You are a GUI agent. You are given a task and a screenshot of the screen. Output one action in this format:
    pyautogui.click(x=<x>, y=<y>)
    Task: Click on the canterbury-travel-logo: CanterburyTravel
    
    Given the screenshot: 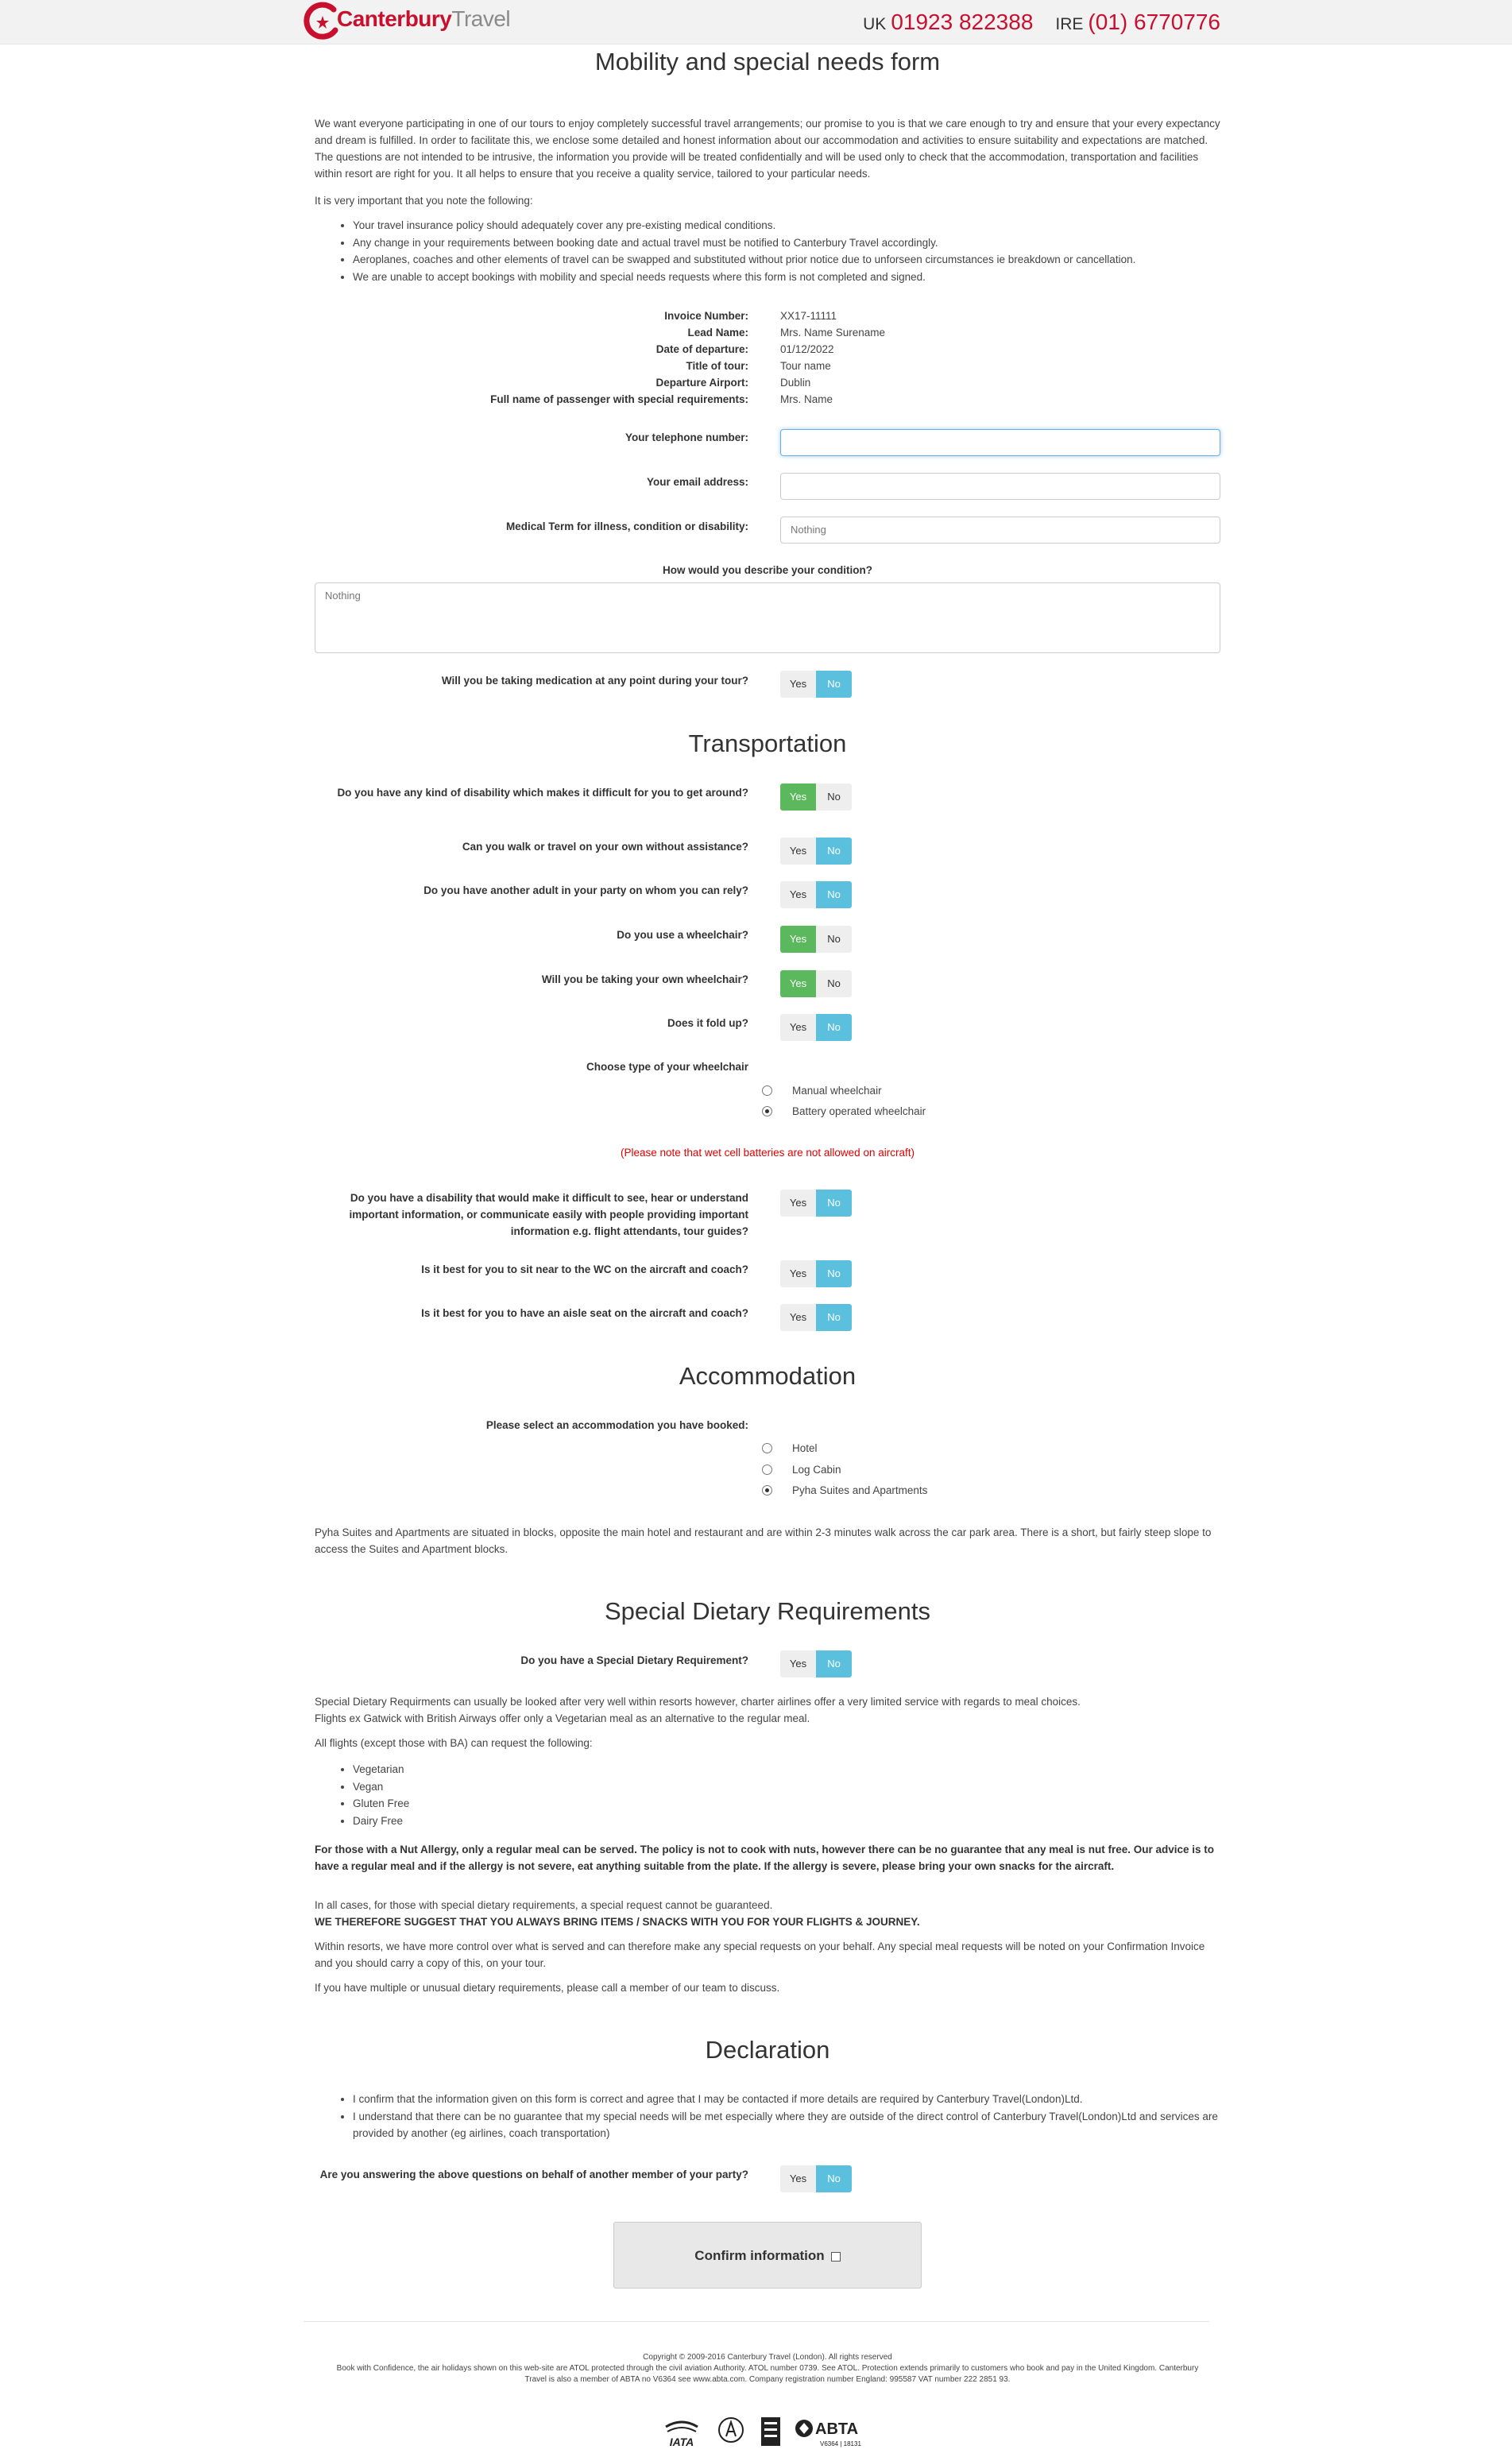 What is the action you would take?
    pyautogui.click(x=407, y=21)
    